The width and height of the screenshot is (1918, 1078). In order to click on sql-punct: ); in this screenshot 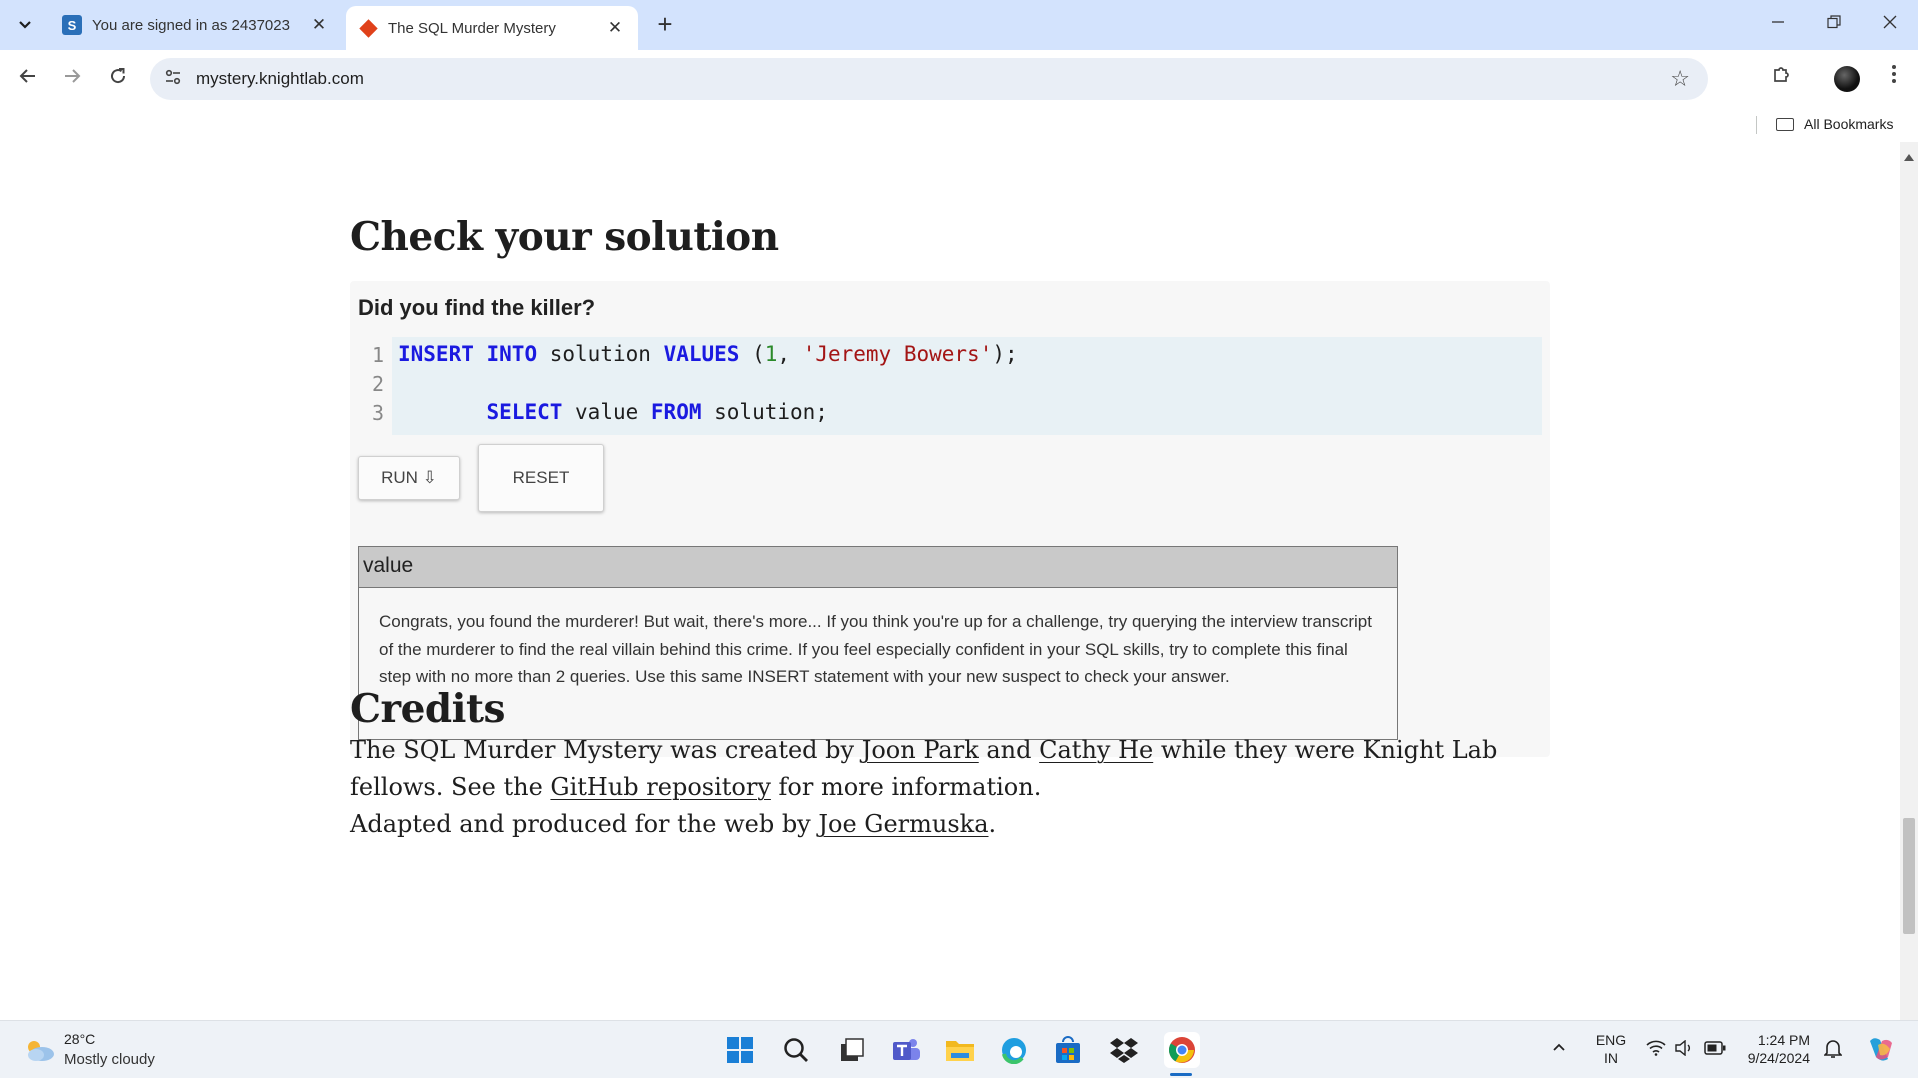, I will do `click(1005, 354)`.